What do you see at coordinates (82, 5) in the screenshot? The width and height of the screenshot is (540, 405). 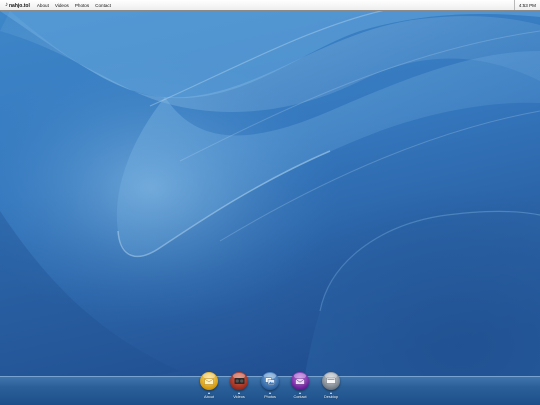 I see `menu-item-photos: Photos` at bounding box center [82, 5].